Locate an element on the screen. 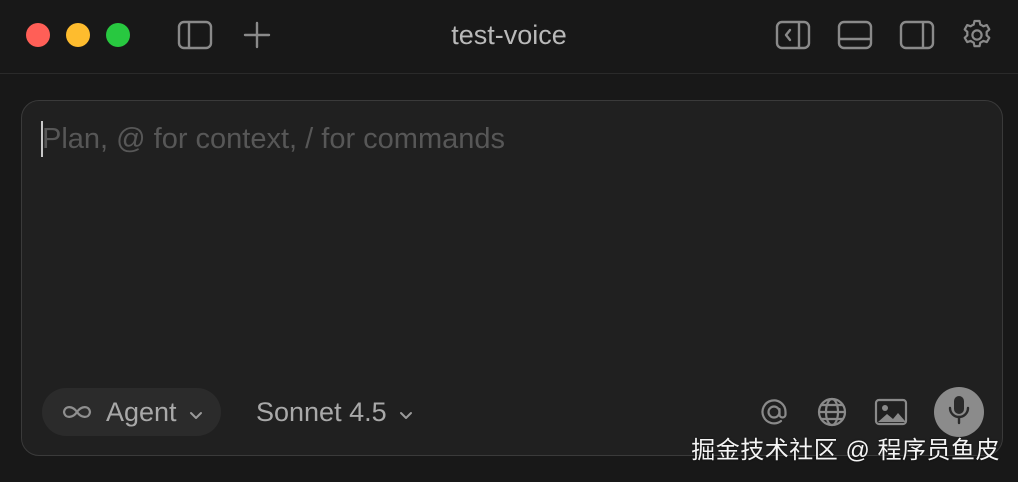 The height and width of the screenshot is (482, 1018). agent-mode-selector: Agent is located at coordinates (131, 412).